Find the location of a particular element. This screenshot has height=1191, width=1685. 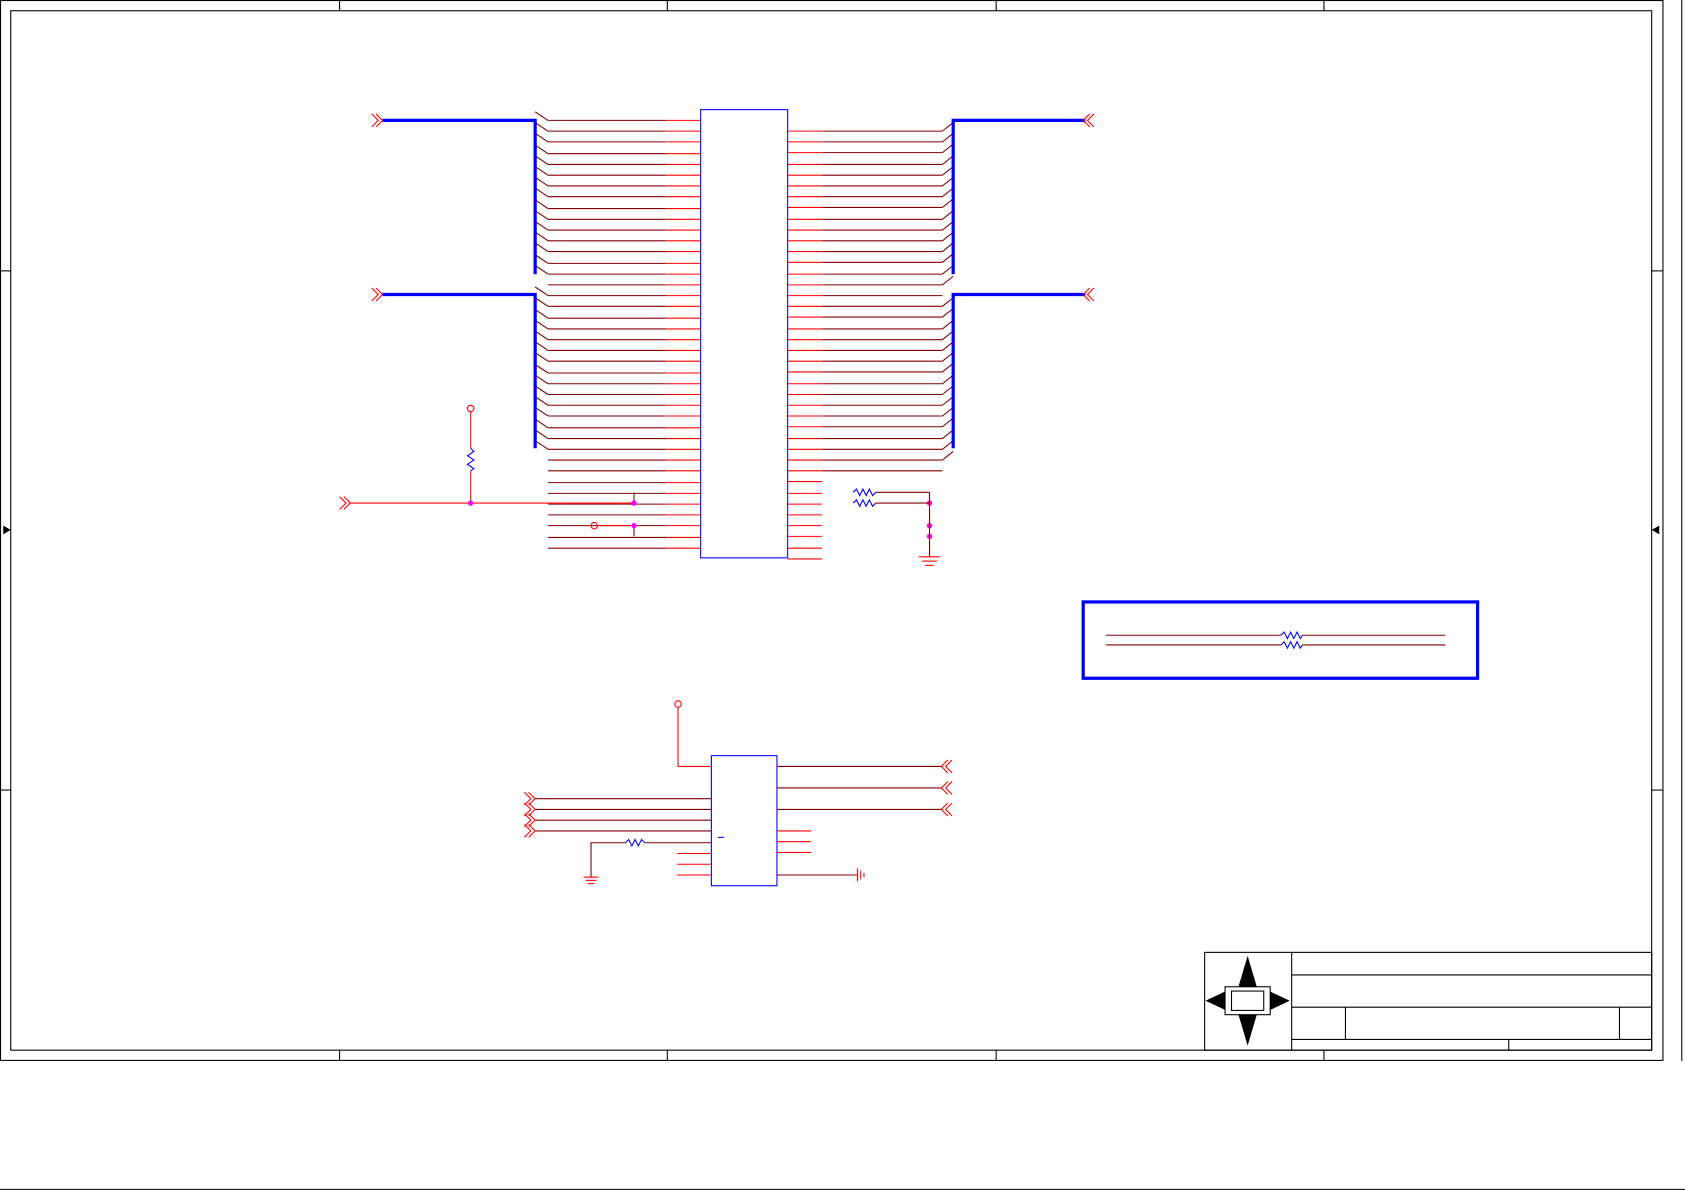

right-bus-upper is located at coordinates (1018, 196).